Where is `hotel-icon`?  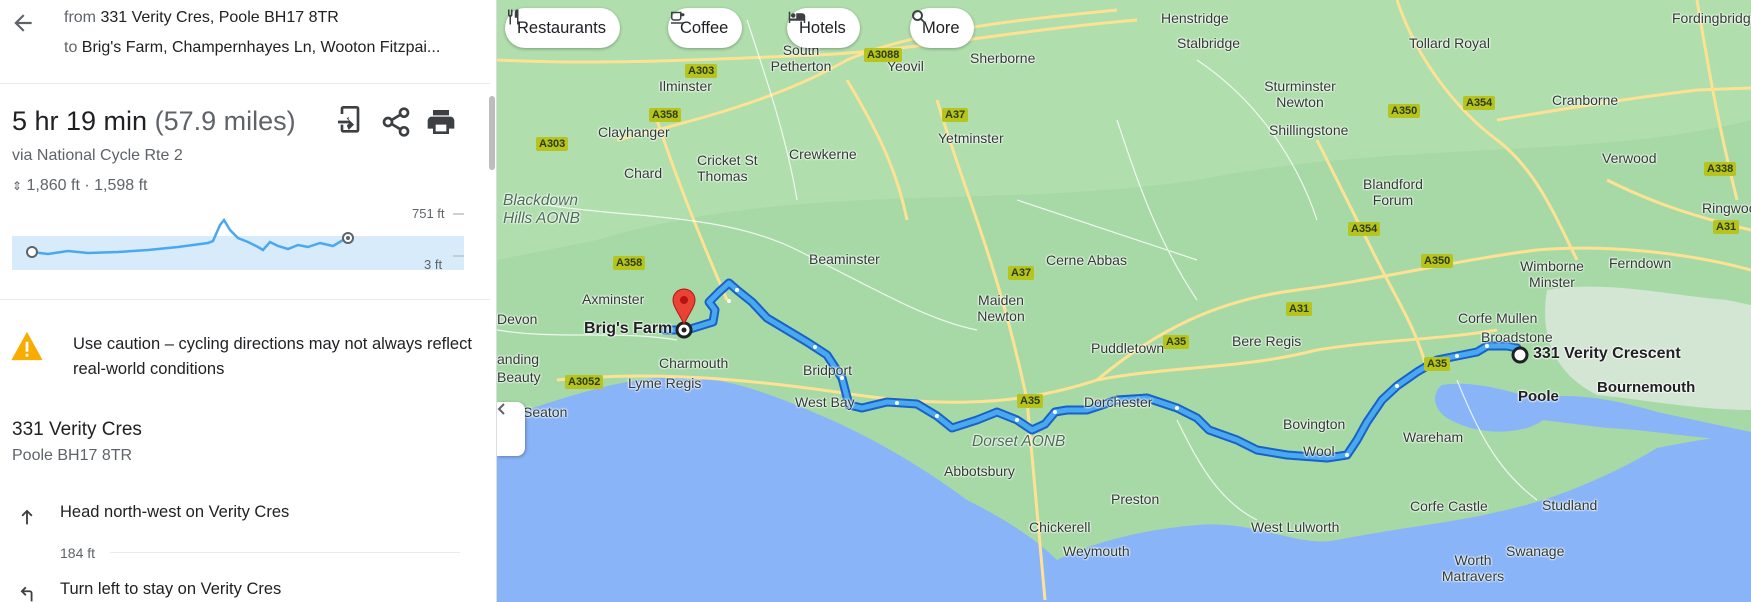
hotel-icon is located at coordinates (797, 17).